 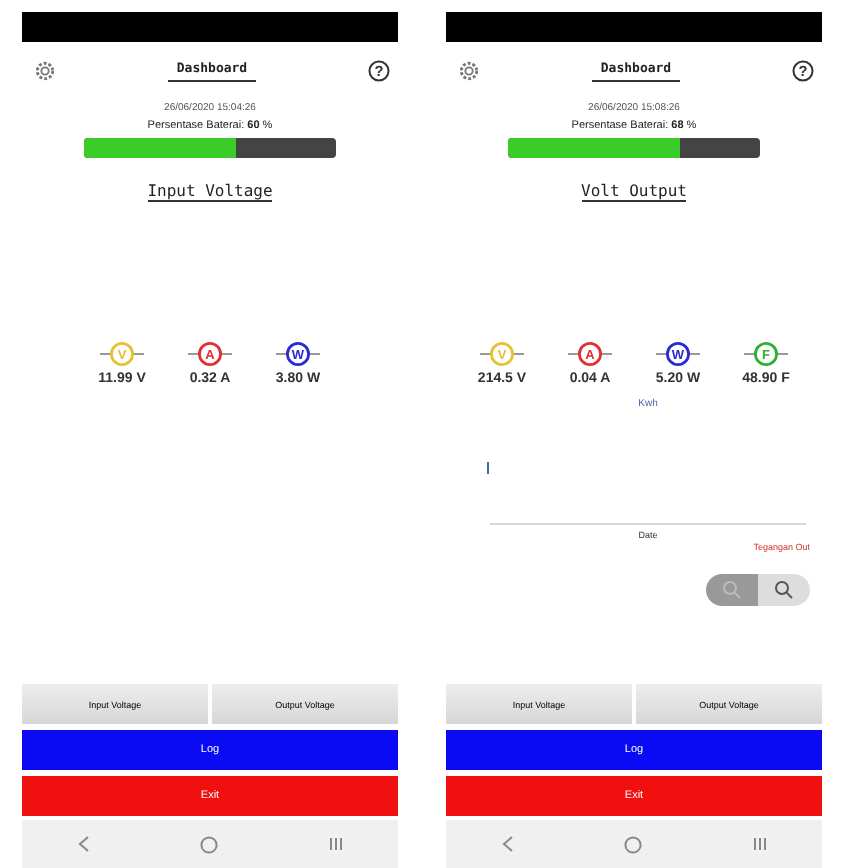 I want to click on section-title: Volt Output, so click(x=634, y=192).